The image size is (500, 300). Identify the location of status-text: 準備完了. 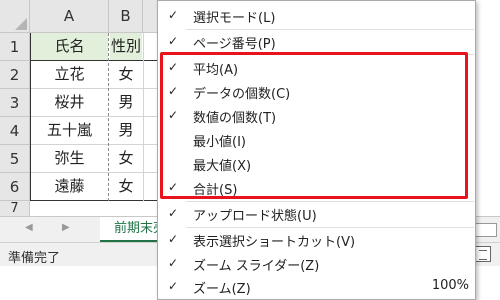
(34, 258).